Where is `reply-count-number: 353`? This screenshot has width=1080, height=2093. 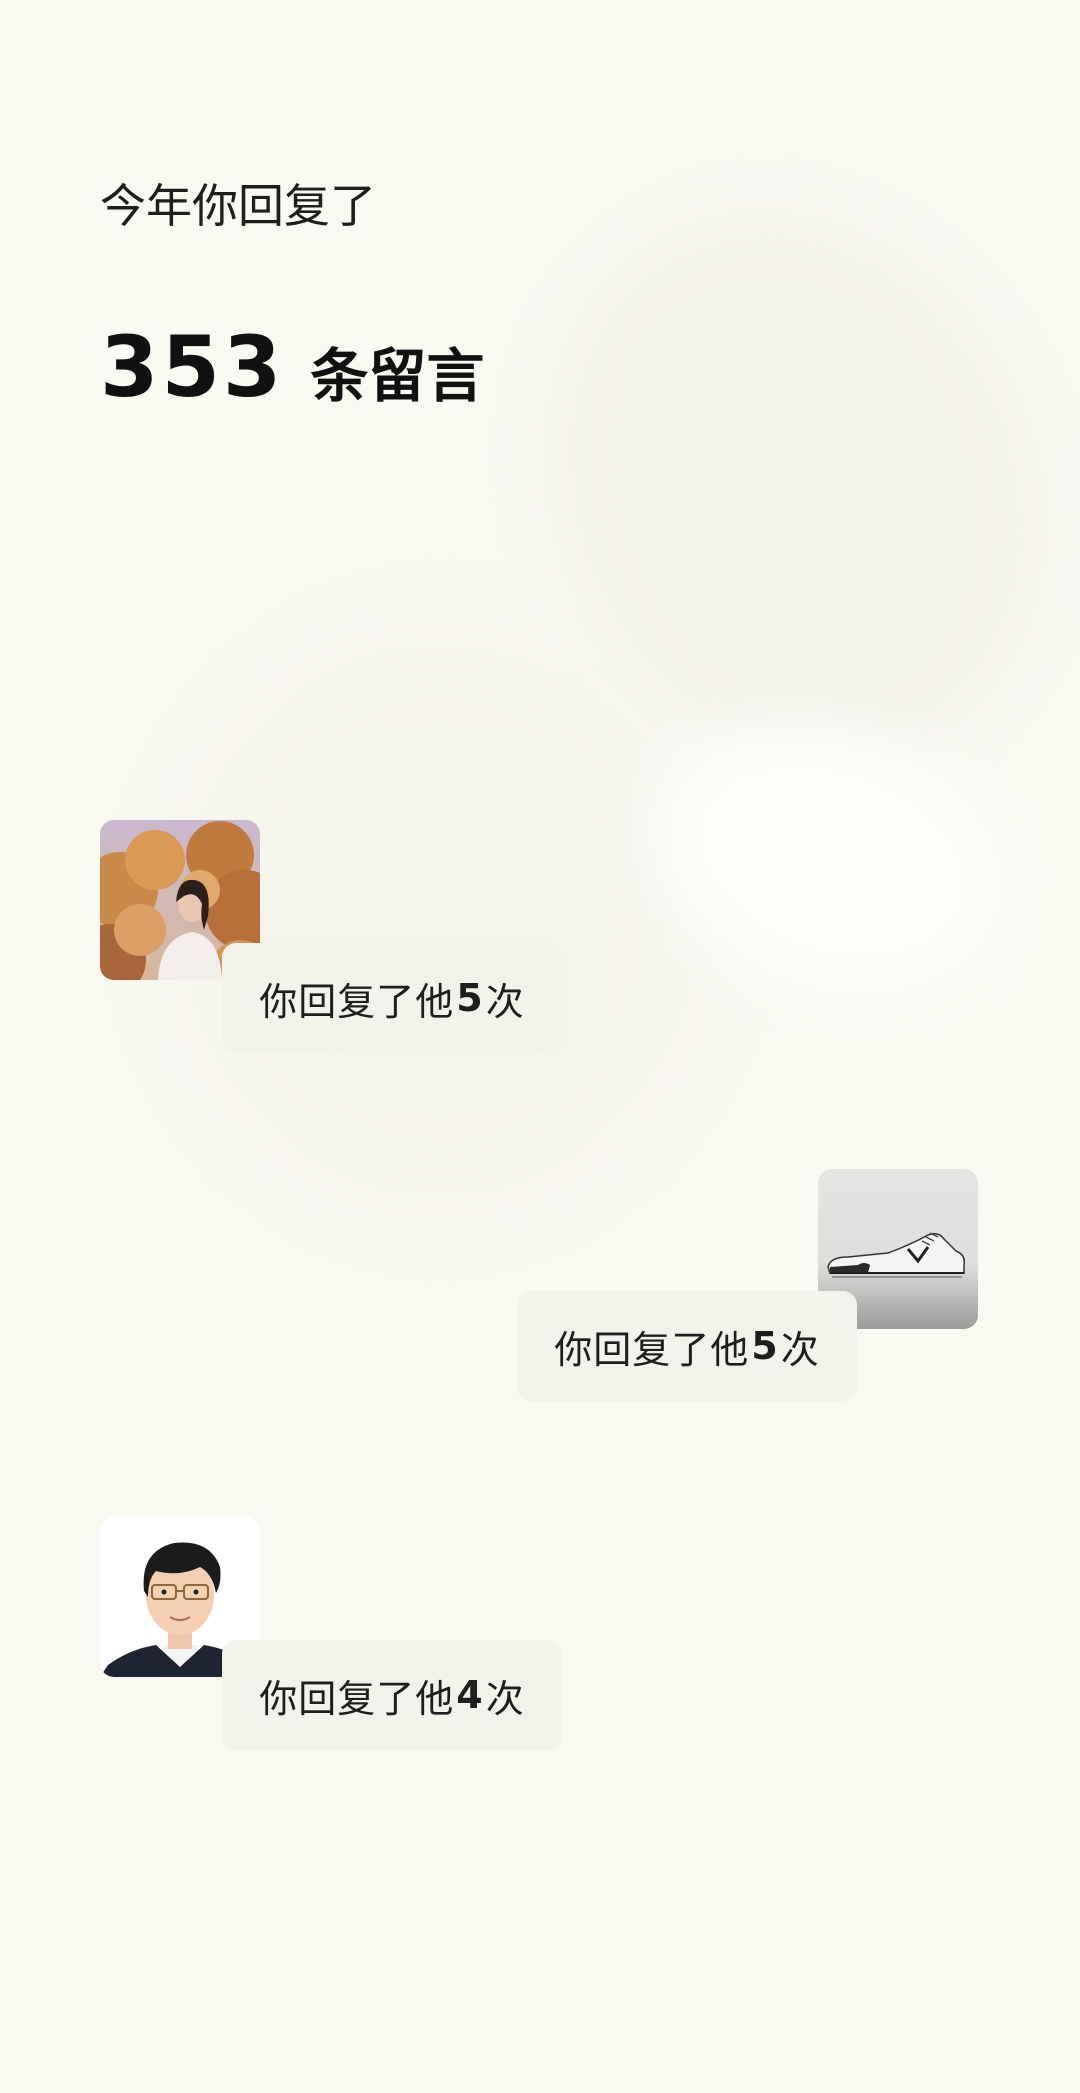
reply-count-number: 353 is located at coordinates (192, 367).